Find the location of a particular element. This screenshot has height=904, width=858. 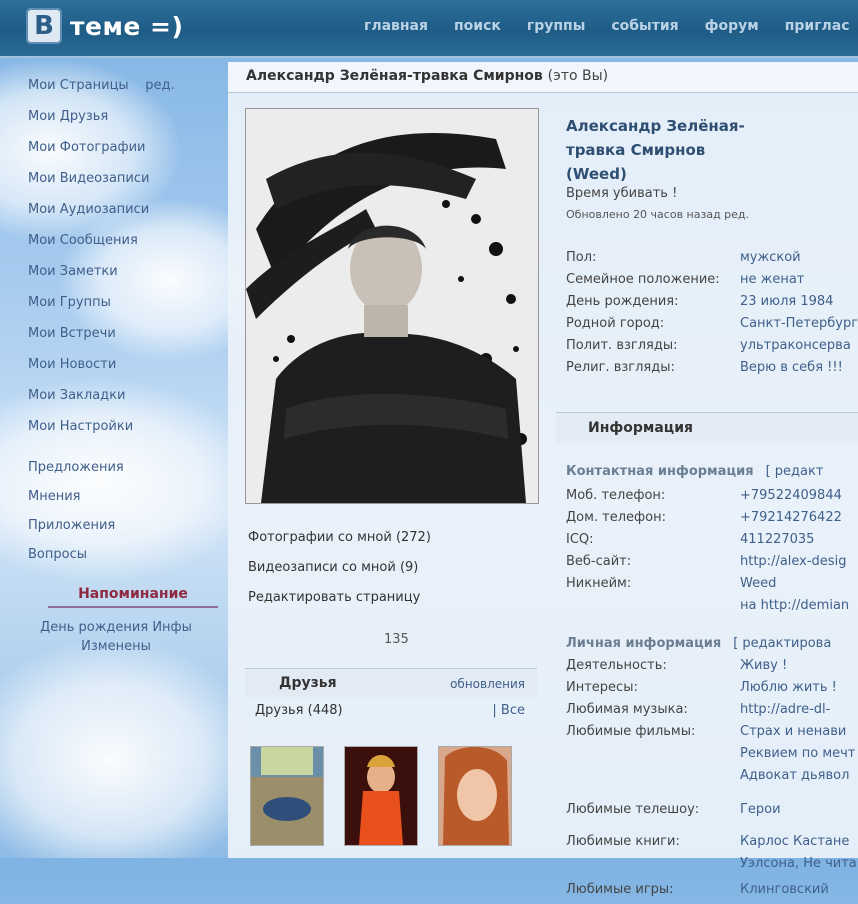

nav-forum: форум is located at coordinates (732, 26).